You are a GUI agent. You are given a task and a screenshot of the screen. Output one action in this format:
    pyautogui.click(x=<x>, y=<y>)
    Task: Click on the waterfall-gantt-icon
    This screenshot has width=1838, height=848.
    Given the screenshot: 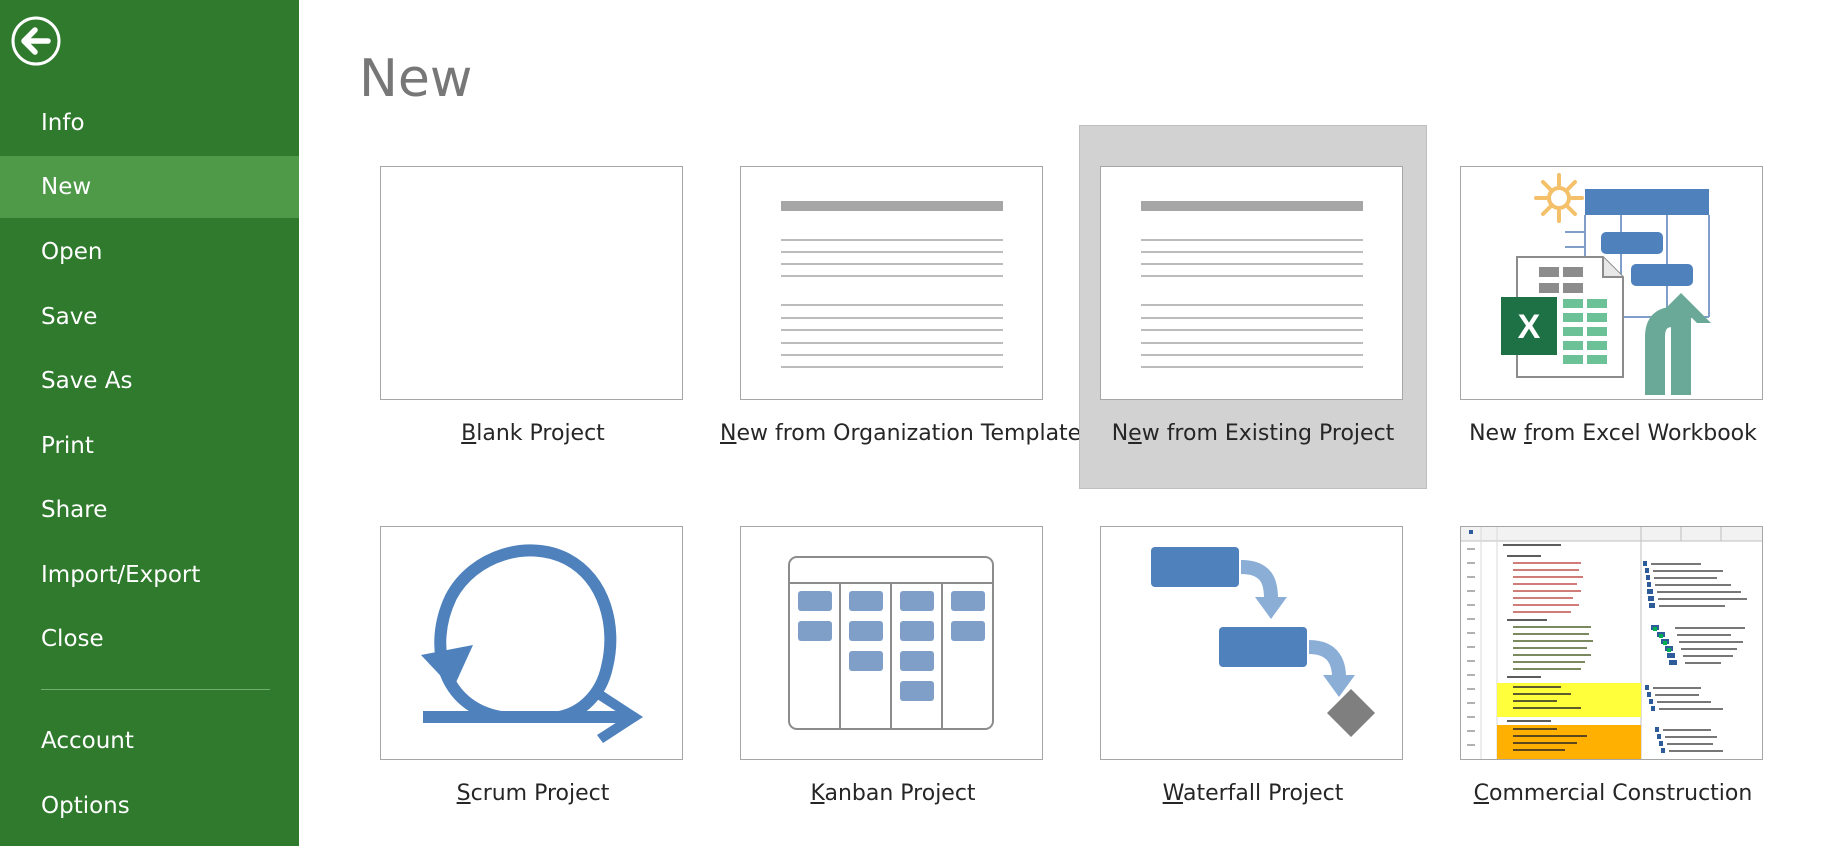 What is the action you would take?
    pyautogui.click(x=1251, y=643)
    